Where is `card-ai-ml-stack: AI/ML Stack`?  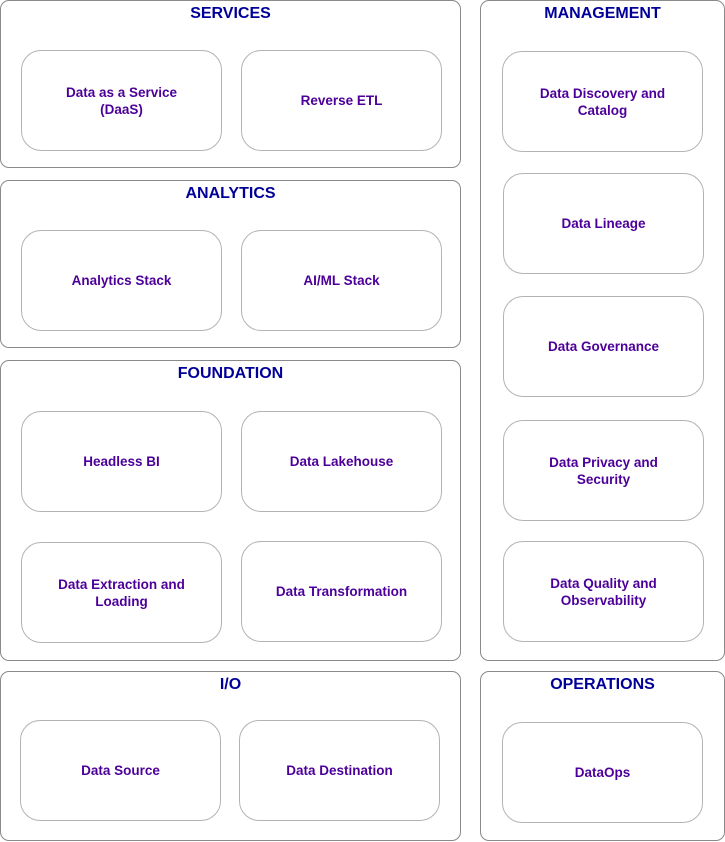 card-ai-ml-stack: AI/ML Stack is located at coordinates (341, 280).